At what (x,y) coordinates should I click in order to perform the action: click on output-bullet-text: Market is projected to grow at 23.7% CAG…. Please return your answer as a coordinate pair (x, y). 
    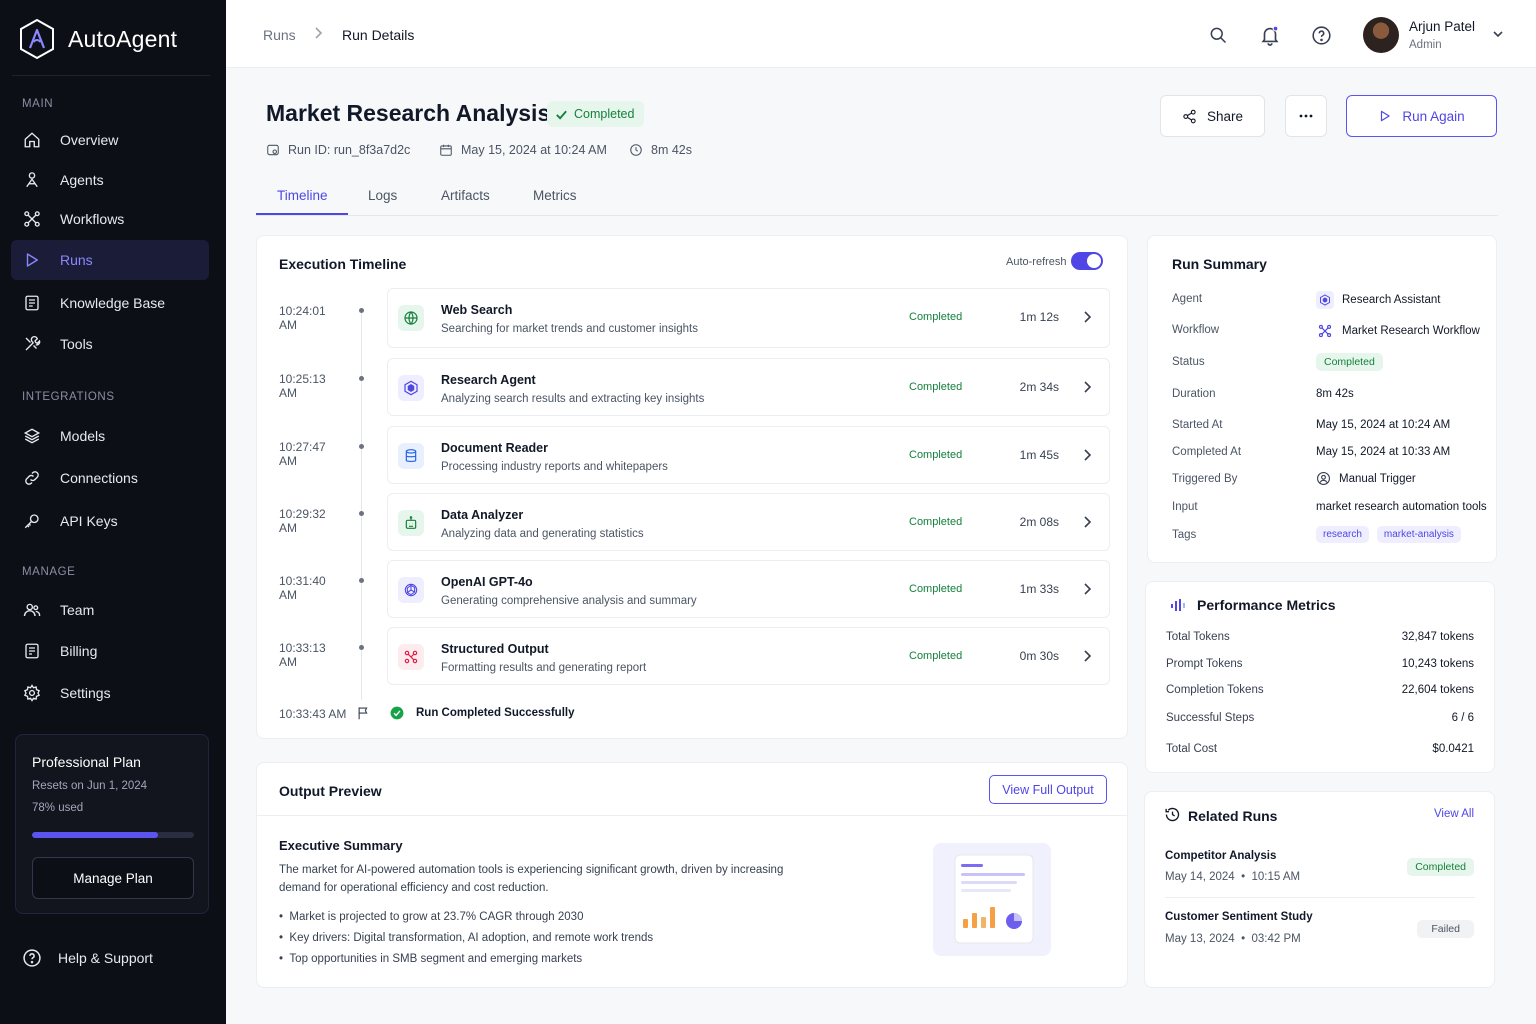
    Looking at the image, I should click on (436, 917).